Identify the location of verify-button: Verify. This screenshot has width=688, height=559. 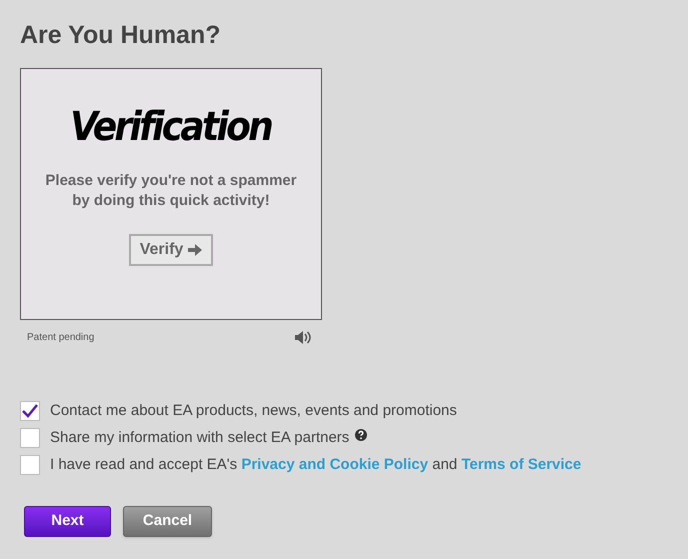
(171, 250).